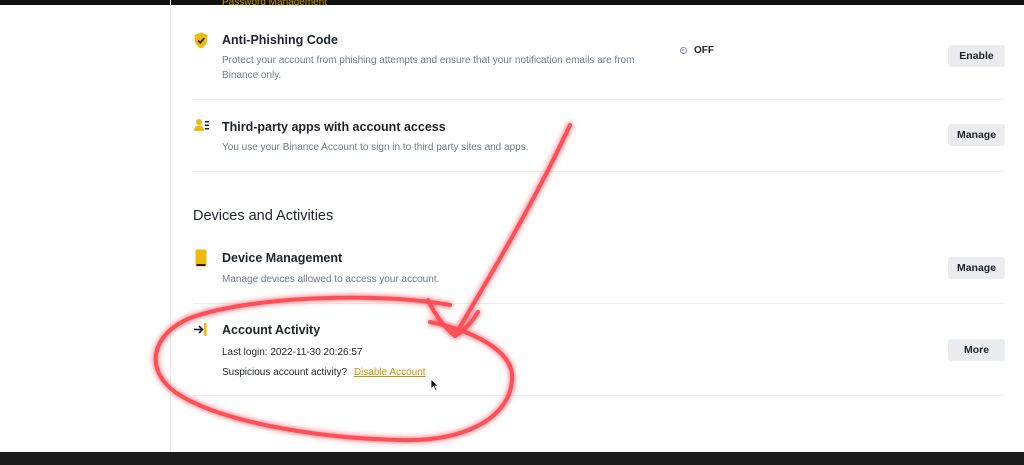 The image size is (1024, 465). I want to click on login-arrow-icon, so click(201, 332).